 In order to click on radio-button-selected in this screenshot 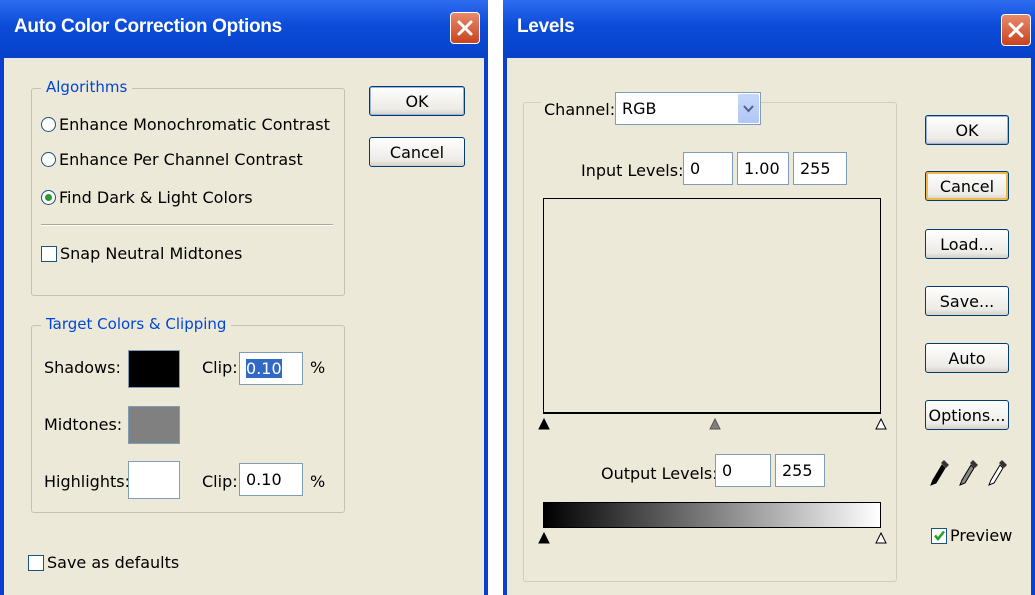, I will do `click(48, 197)`.